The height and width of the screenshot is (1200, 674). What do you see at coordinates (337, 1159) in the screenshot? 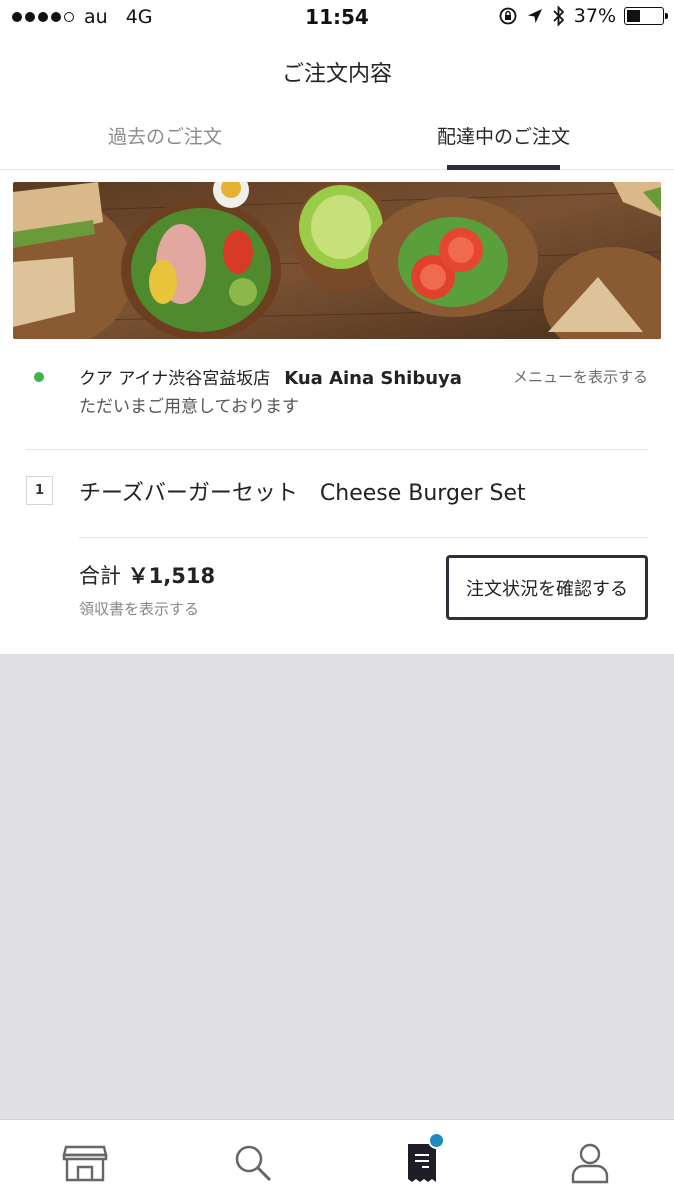
I see `bottom-nav` at bounding box center [337, 1159].